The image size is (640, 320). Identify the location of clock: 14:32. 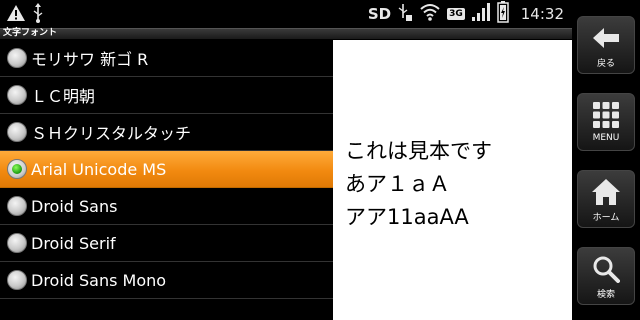
(542, 14).